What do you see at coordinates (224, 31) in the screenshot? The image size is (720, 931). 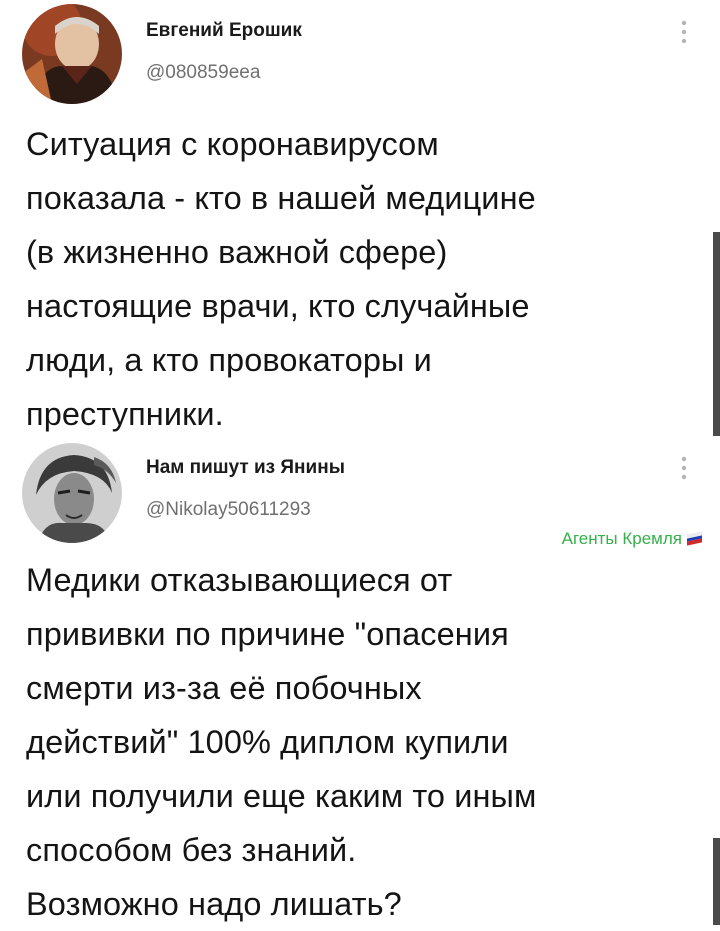 I see `author-name: Евгений Ерошик` at bounding box center [224, 31].